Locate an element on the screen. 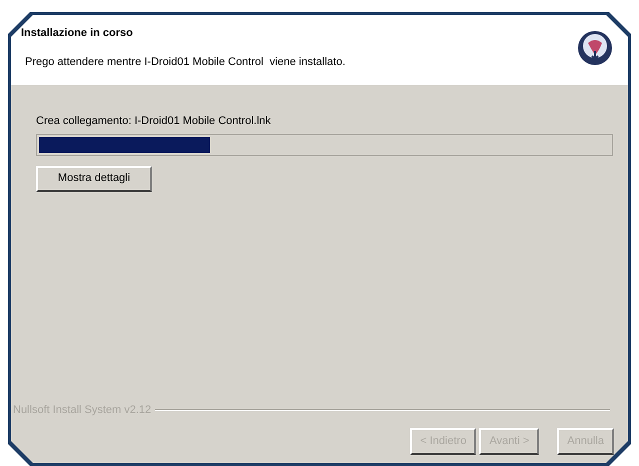 The image size is (639, 466). status-text: Crea collegamento: I-Droid01 Mobile Control.lnk is located at coordinates (154, 121).